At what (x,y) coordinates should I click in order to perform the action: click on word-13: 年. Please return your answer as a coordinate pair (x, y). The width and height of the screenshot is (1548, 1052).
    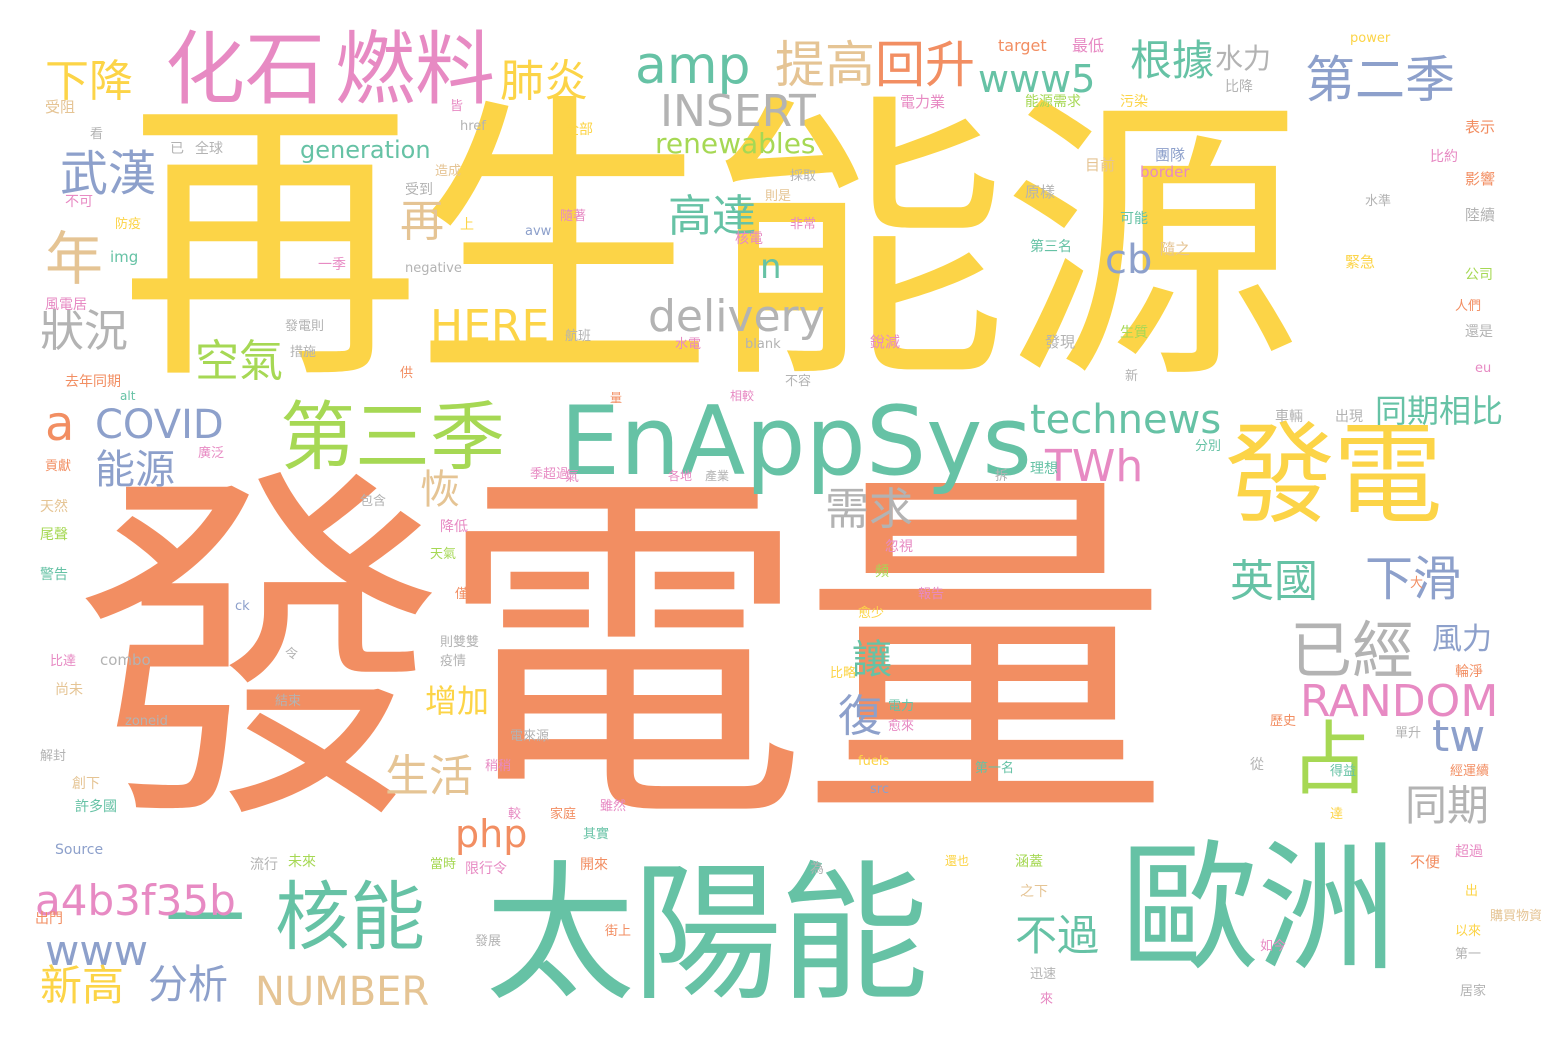
    Looking at the image, I should click on (74, 259).